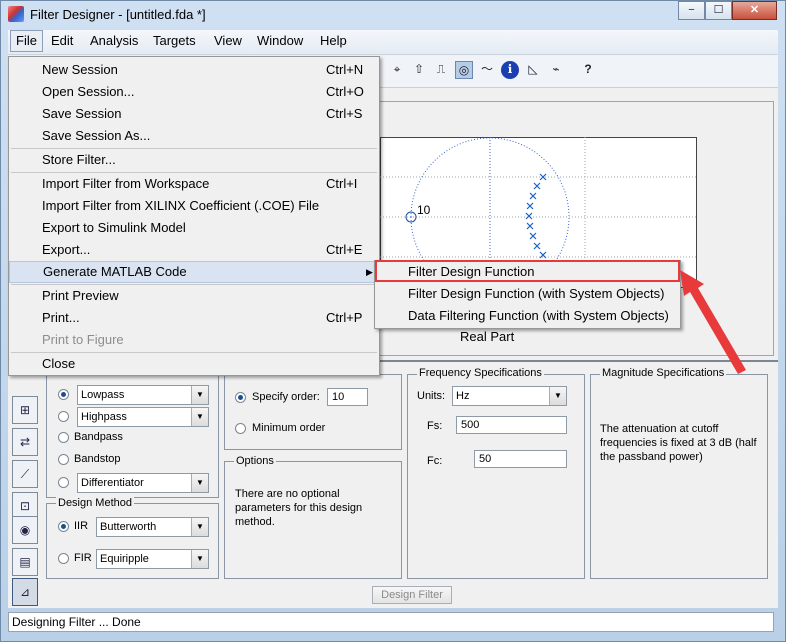  What do you see at coordinates (126, 183) in the screenshot?
I see `menu-item-label: Import Filter from Workspace` at bounding box center [126, 183].